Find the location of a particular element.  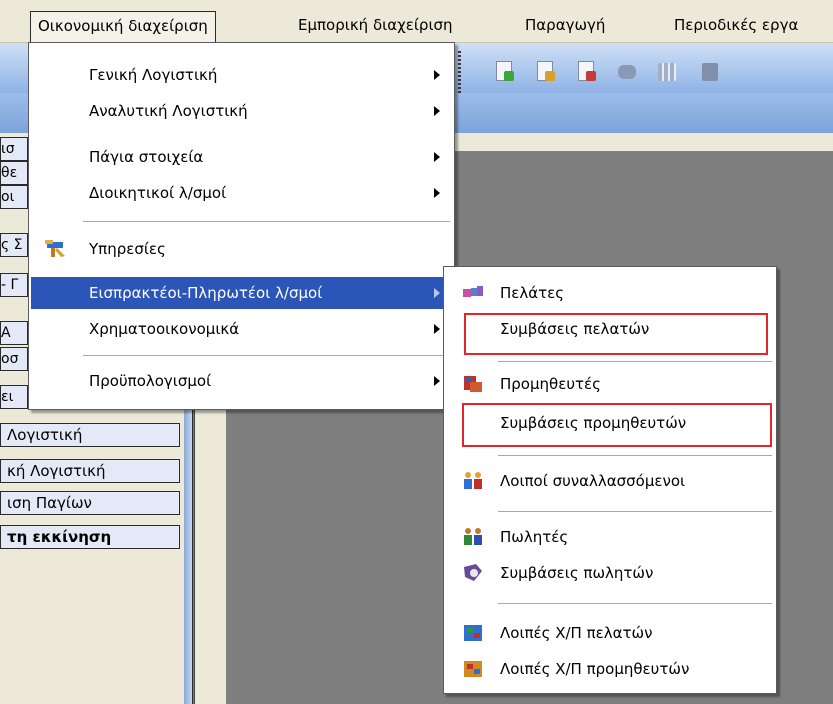

submenu-item-salesmen-contracts: Συμβάσεις πωλητών is located at coordinates (610, 573).